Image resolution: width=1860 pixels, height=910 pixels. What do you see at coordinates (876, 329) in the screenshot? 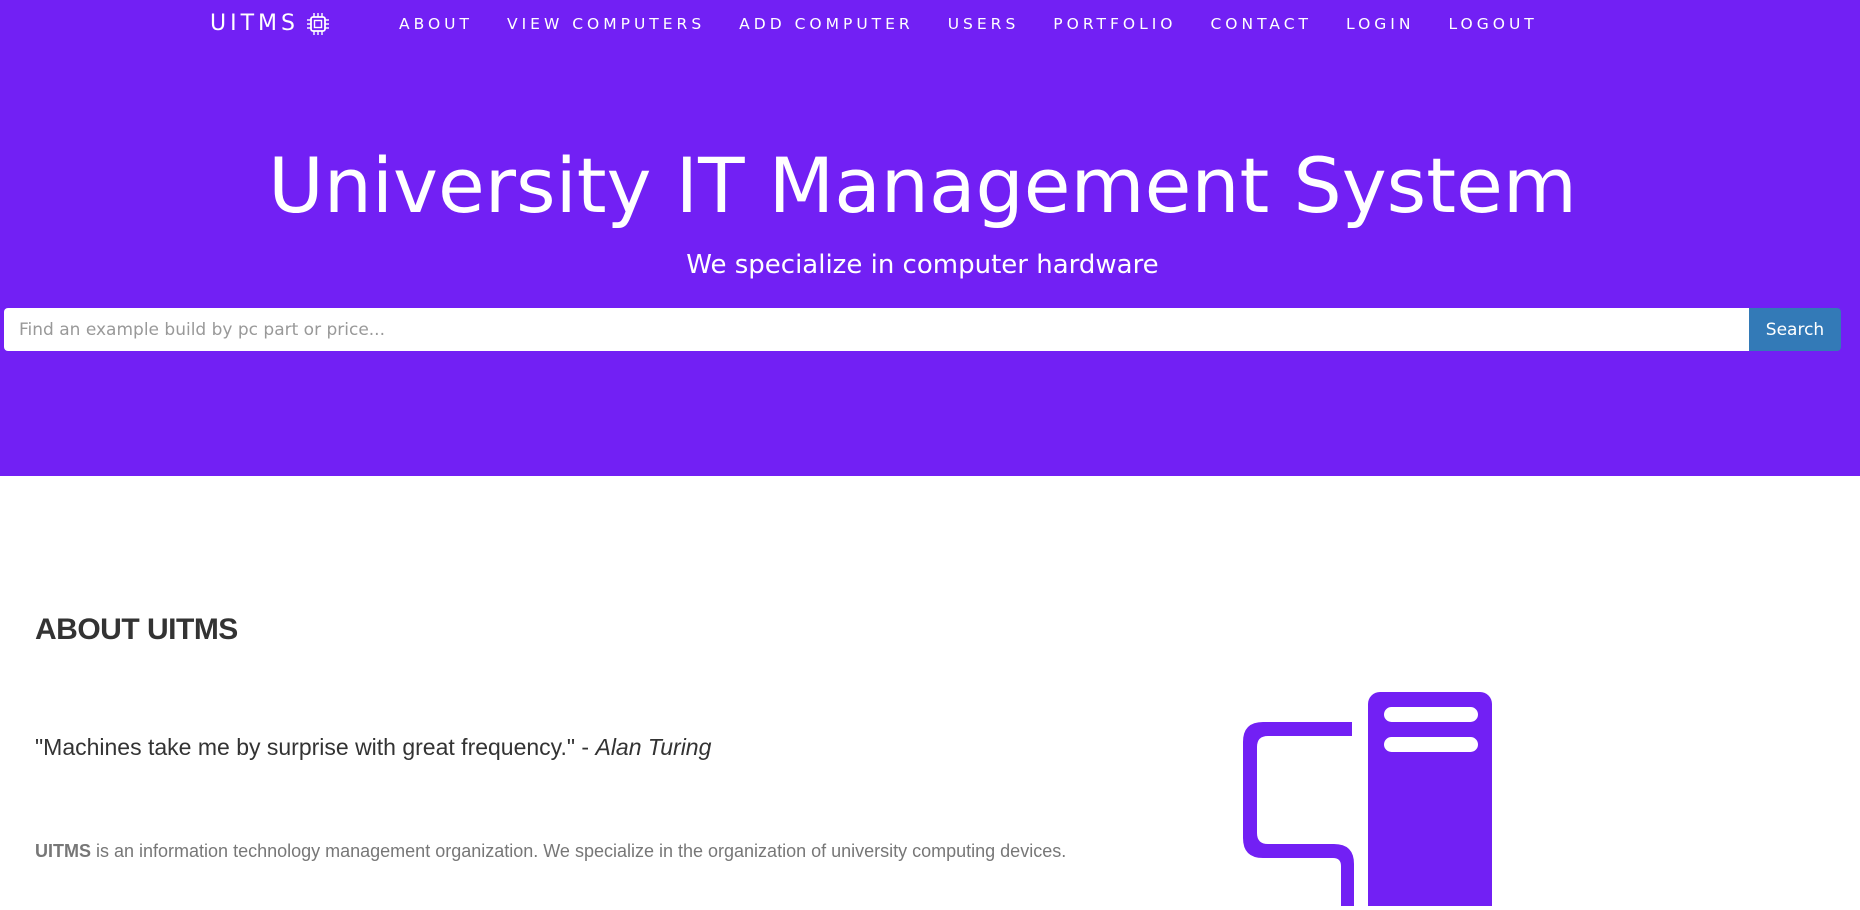
I see `search-input` at bounding box center [876, 329].